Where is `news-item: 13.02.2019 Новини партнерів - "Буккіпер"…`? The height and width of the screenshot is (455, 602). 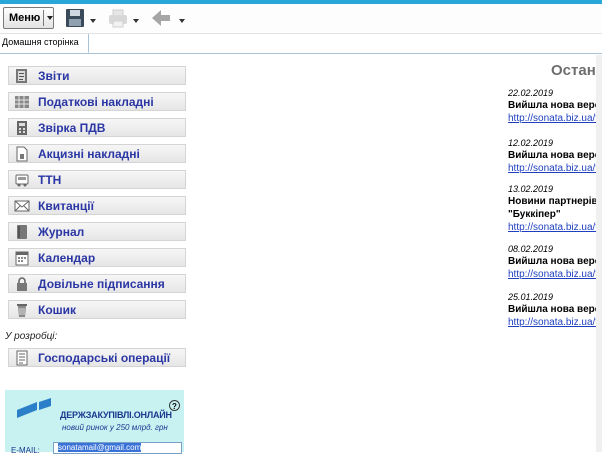 news-item: 13.02.2019 Новини партнерів - "Буккіпер"… is located at coordinates (555, 209).